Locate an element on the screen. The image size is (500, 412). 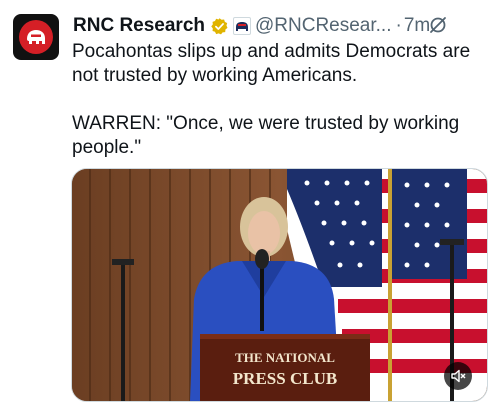
mute-button is located at coordinates (458, 376).